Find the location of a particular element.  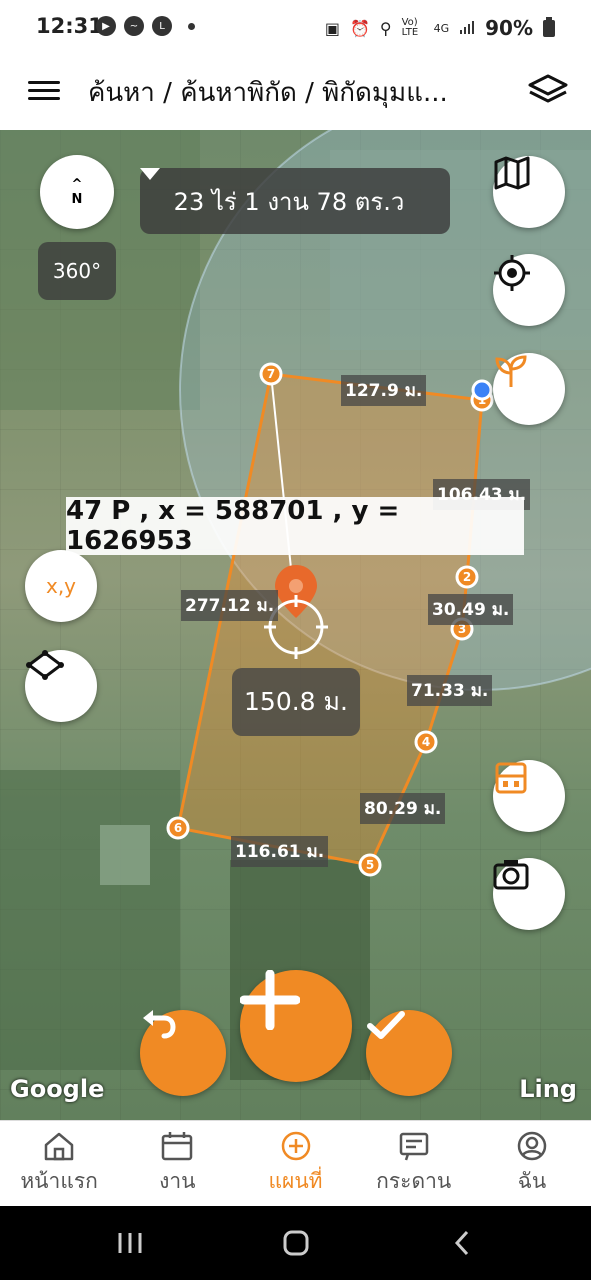

nav-tasks-label: งาน is located at coordinates (177, 1180).